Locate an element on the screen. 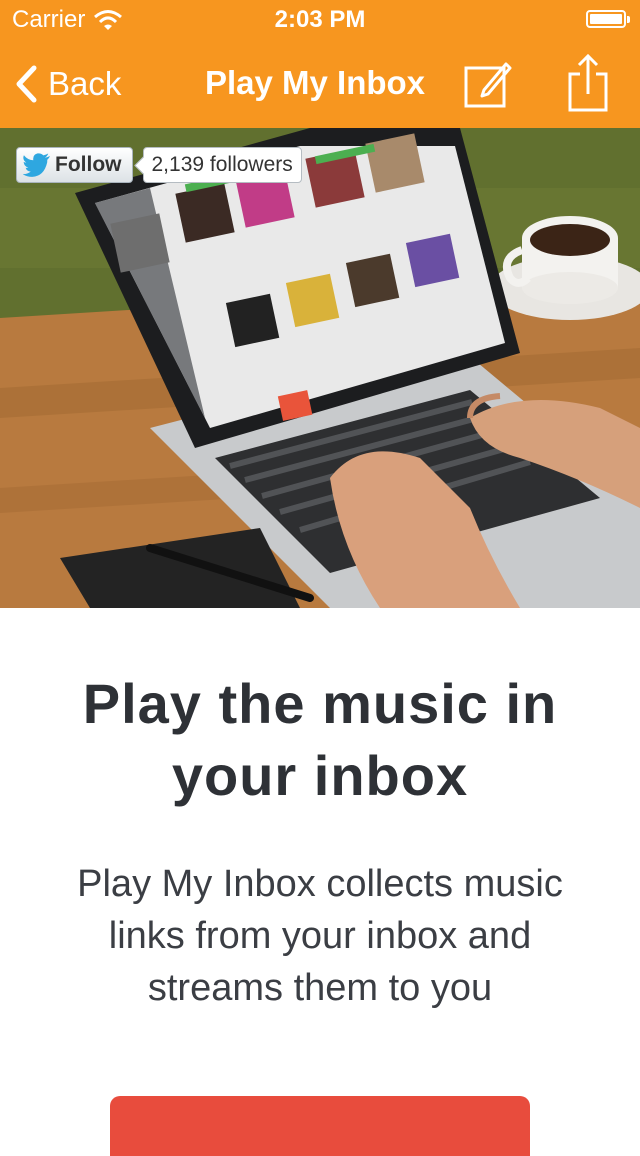 The width and height of the screenshot is (640, 1156). navigation-bar: Back Play My Inbox is located at coordinates (320, 84).